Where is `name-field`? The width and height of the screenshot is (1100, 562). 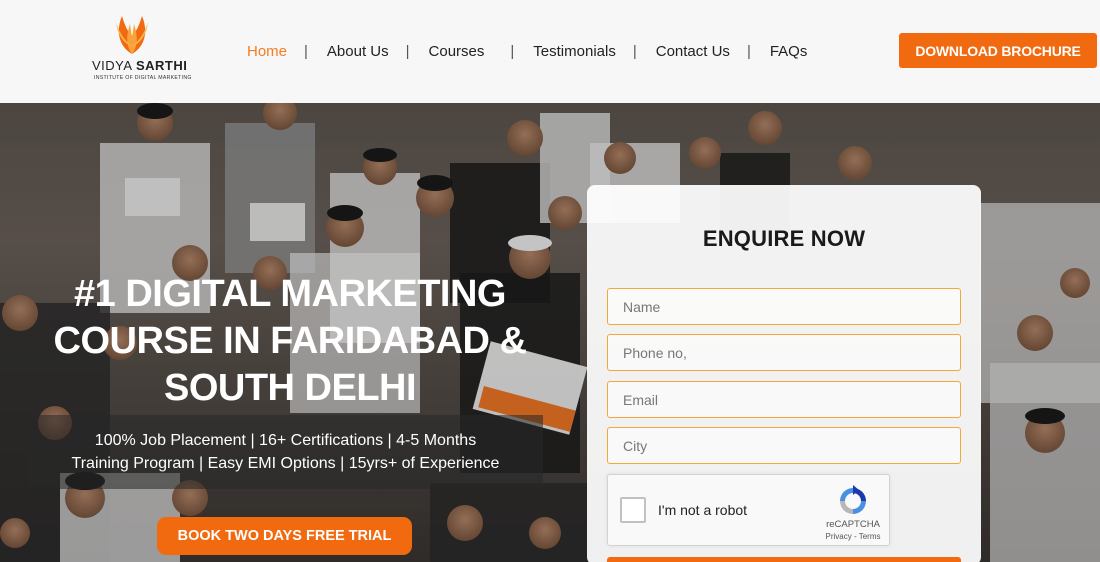
name-field is located at coordinates (784, 306).